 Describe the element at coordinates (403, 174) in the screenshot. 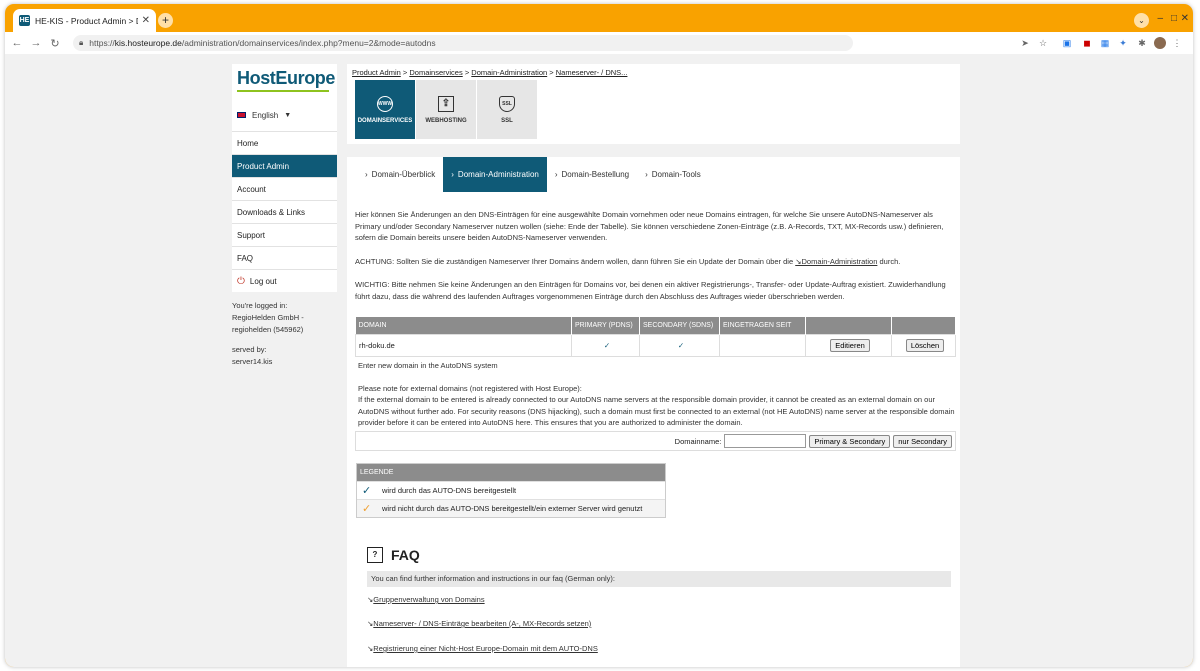

I see `tab-label: Domain-Überblick` at that location.